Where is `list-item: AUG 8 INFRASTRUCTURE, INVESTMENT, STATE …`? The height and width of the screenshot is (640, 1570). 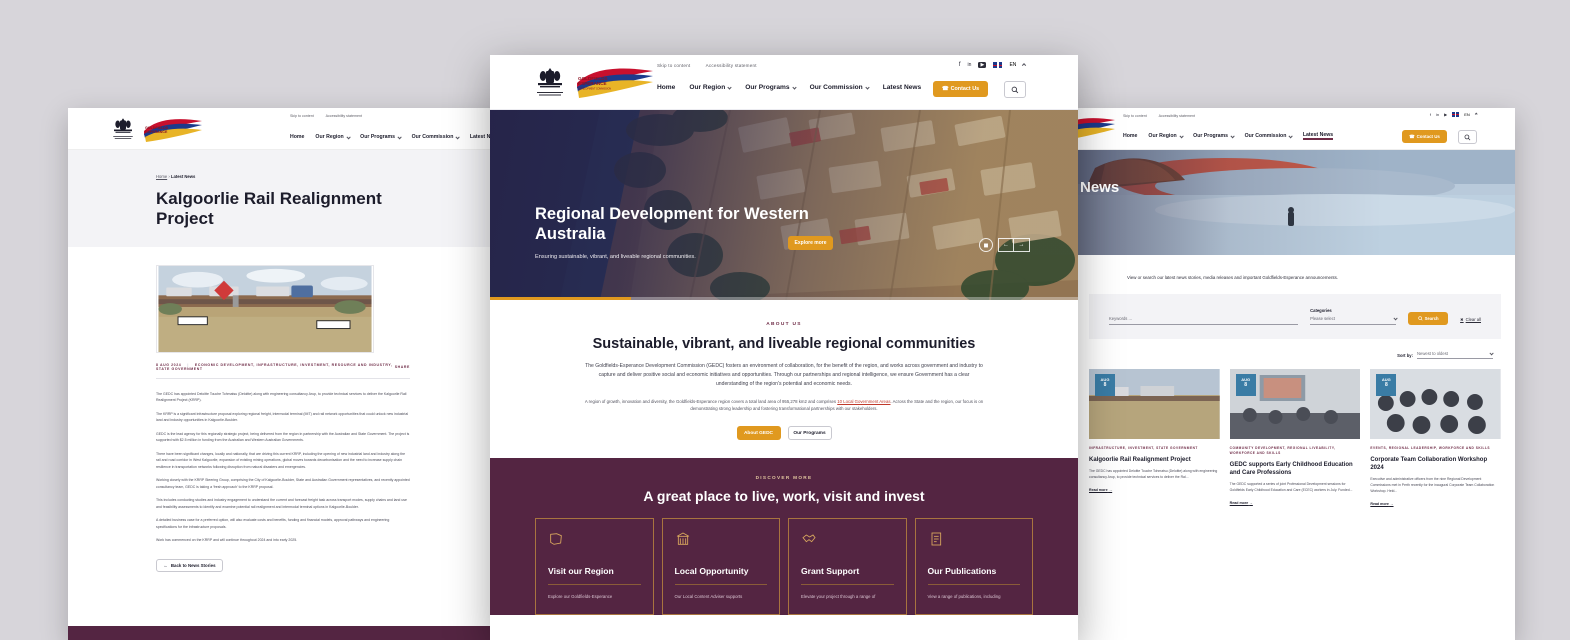 list-item: AUG 8 INFRASTRUCTURE, INVESTMENT, STATE … is located at coordinates (1154, 437).